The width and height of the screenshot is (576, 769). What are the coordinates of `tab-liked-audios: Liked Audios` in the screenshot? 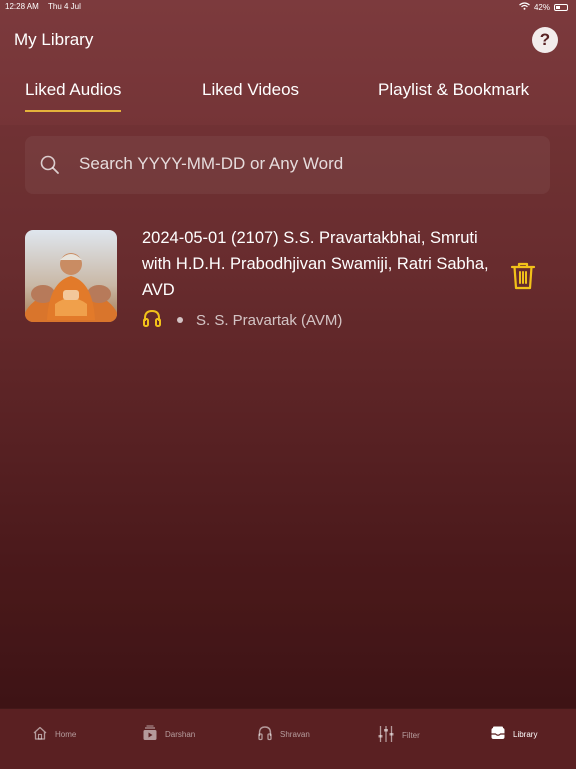 It's located at (73, 96).